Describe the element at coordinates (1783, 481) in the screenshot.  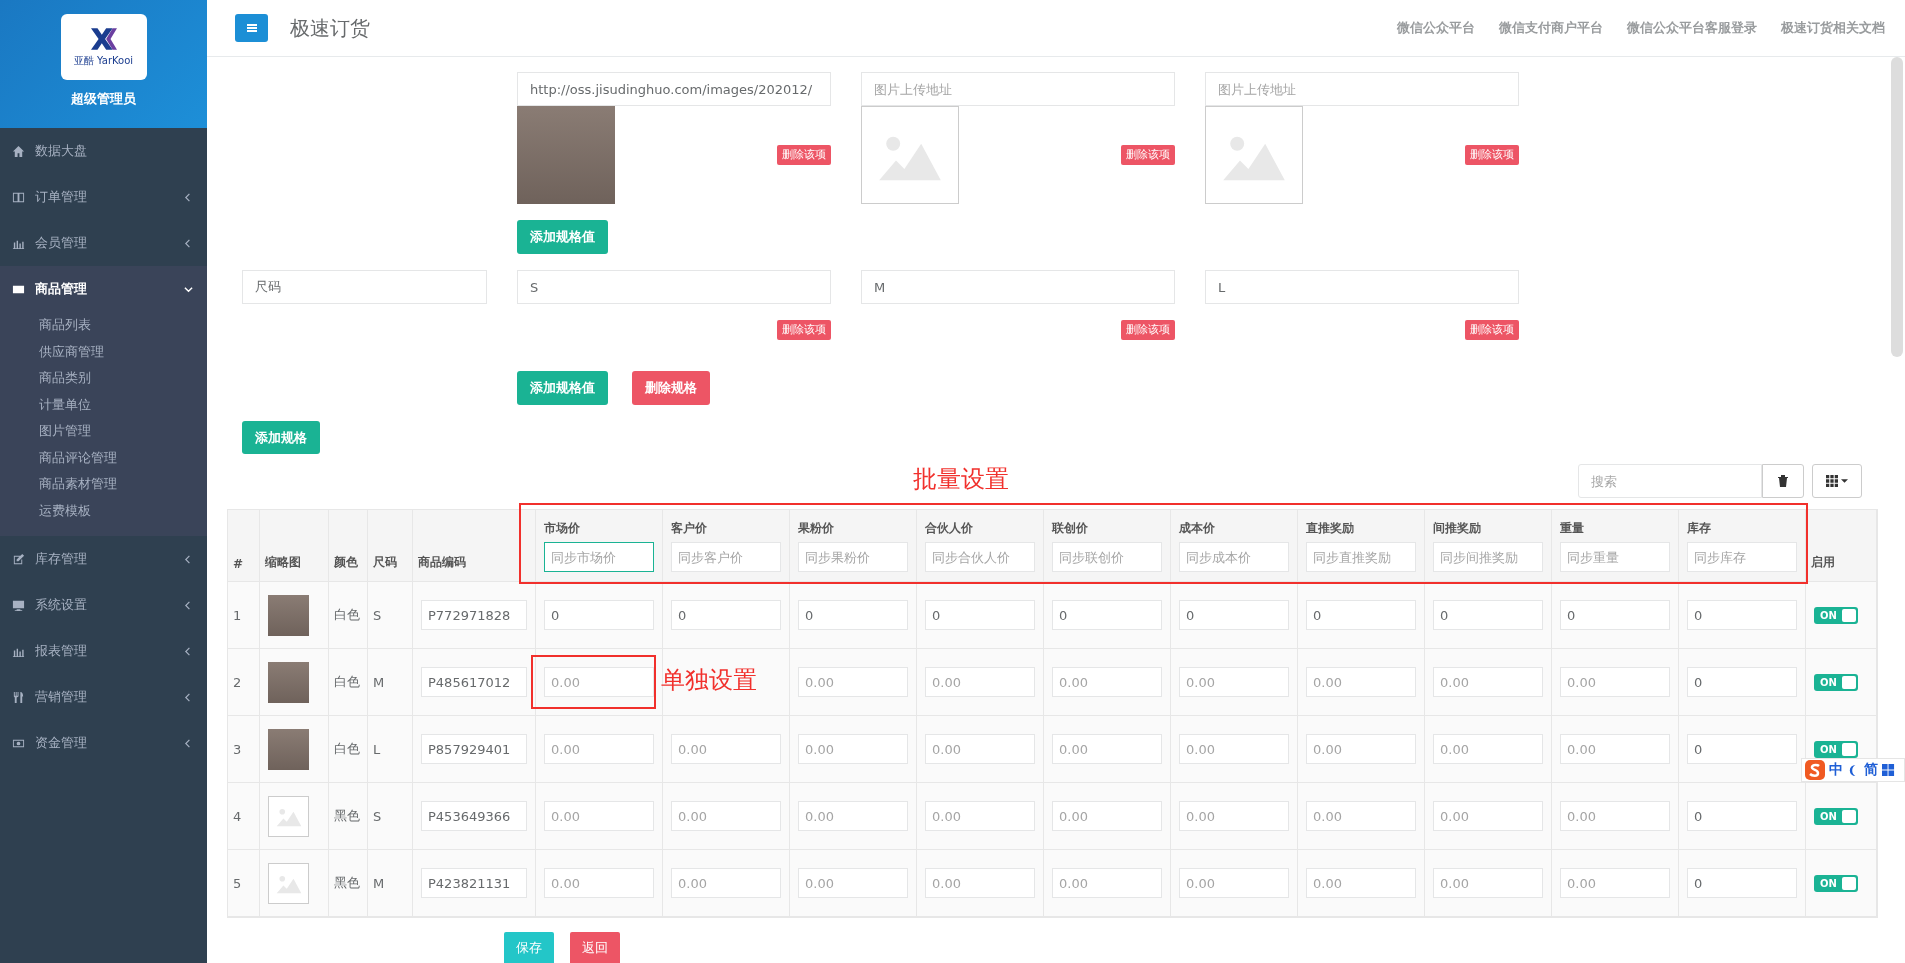
I see `trash-button` at that location.